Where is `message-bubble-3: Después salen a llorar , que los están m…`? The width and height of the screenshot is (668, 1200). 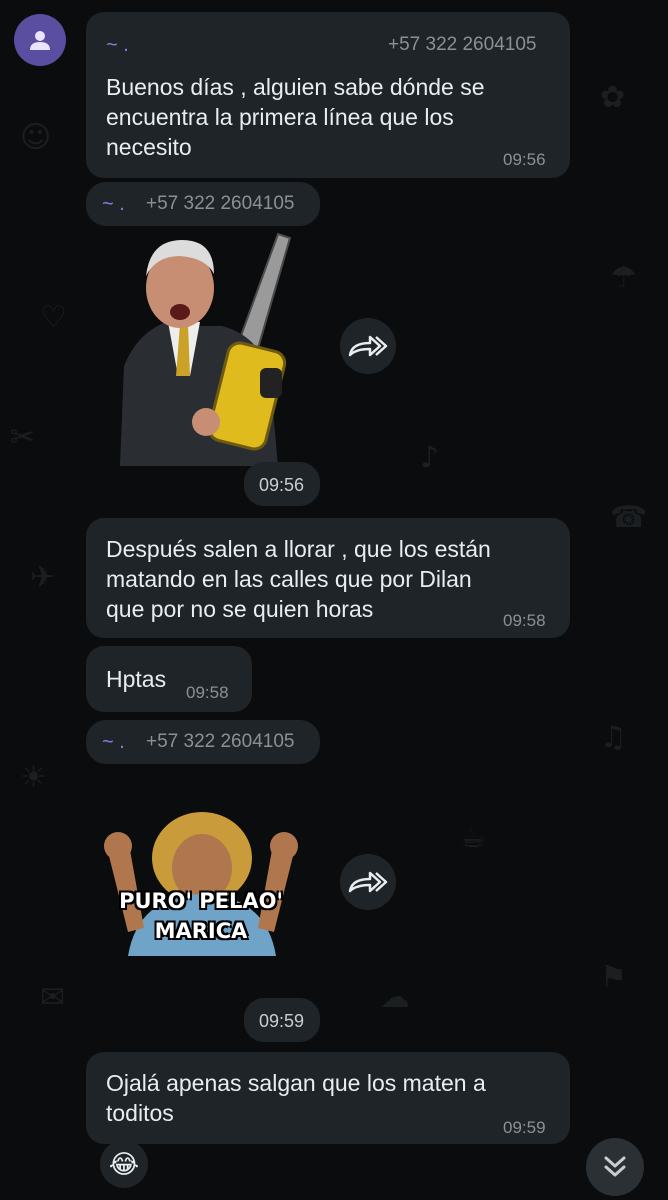 message-bubble-3: Después salen a llorar , que los están m… is located at coordinates (328, 578).